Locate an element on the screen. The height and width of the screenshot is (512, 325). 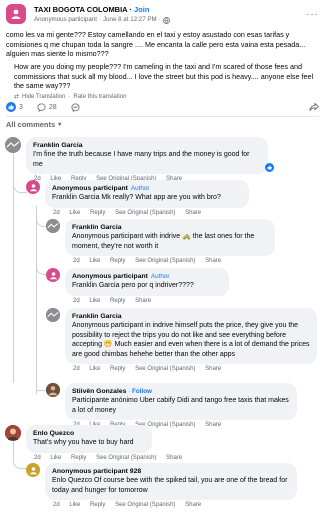
join-link: Join is located at coordinates (141, 9).